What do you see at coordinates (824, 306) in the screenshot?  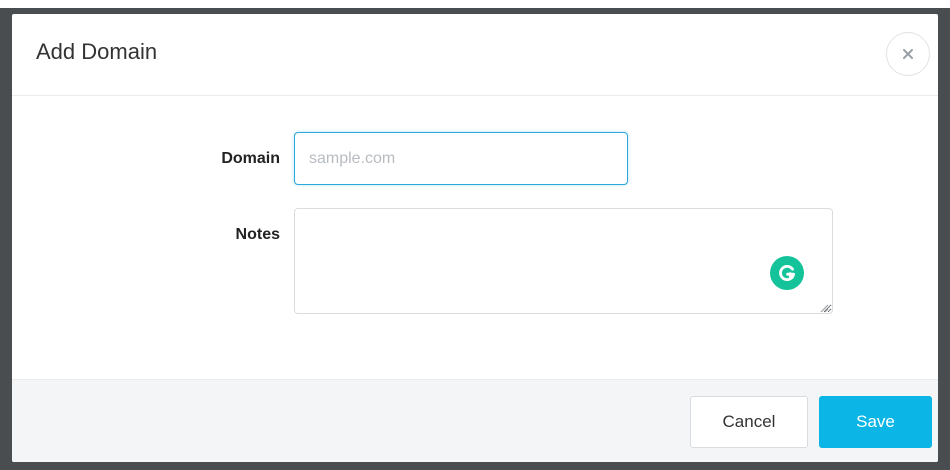 I see `resize-handle-icon` at bounding box center [824, 306].